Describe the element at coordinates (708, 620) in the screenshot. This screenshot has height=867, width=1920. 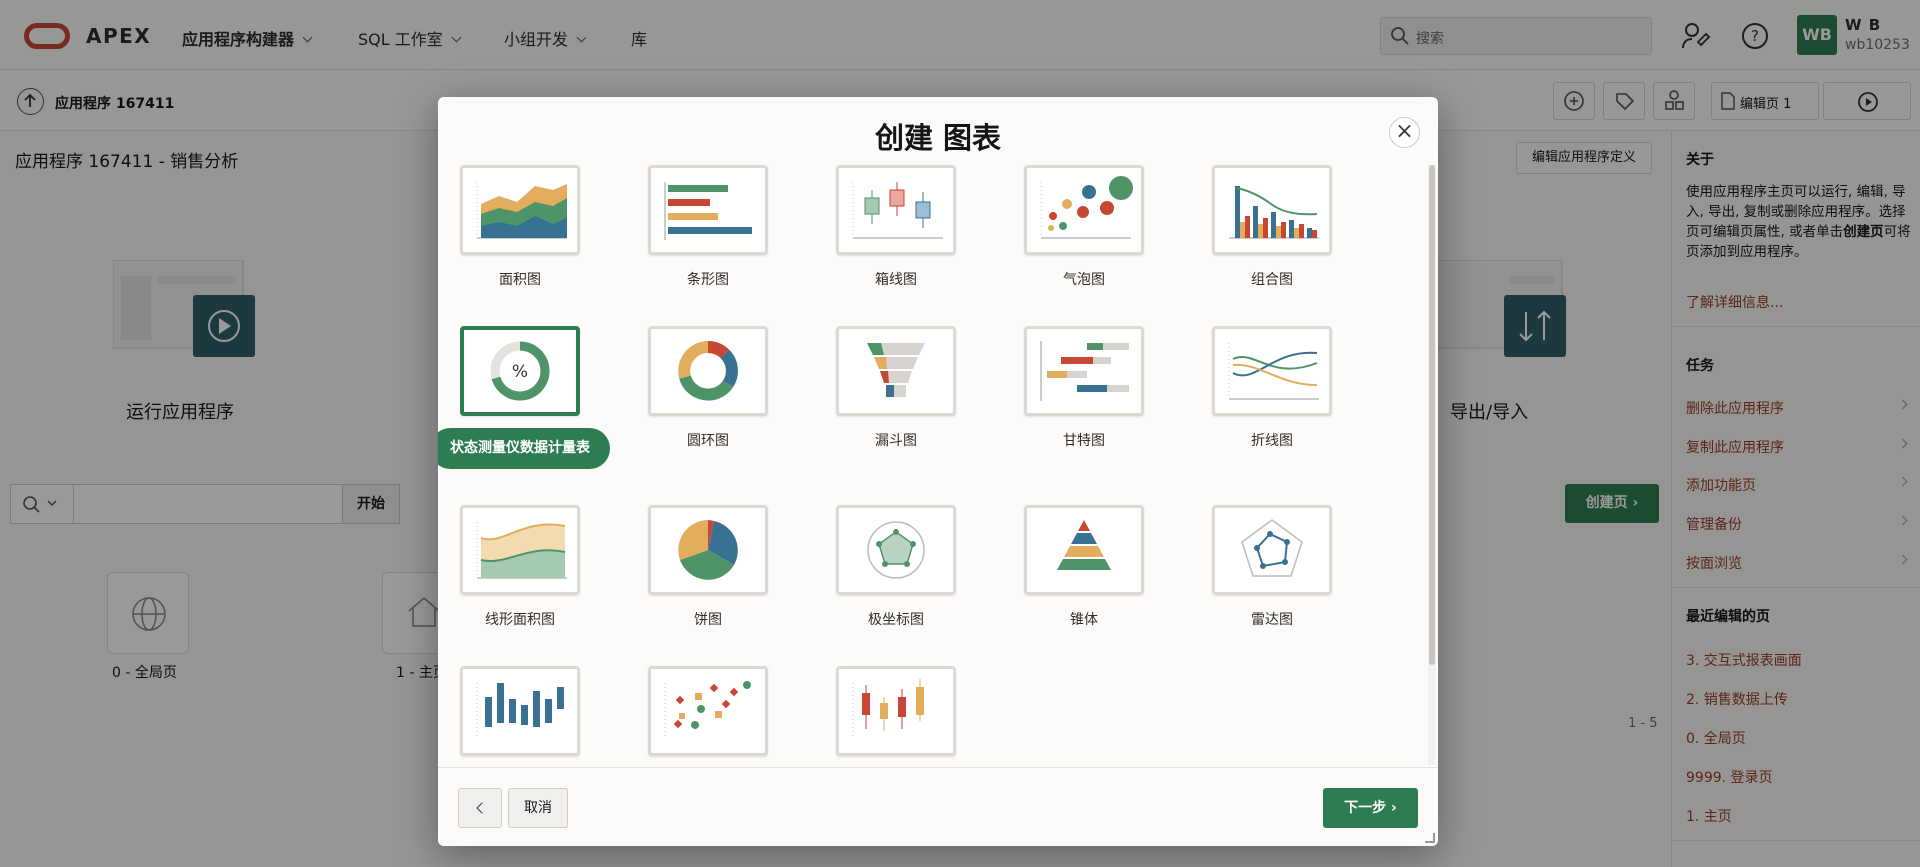
I see `chart-option-label: 饼图` at that location.